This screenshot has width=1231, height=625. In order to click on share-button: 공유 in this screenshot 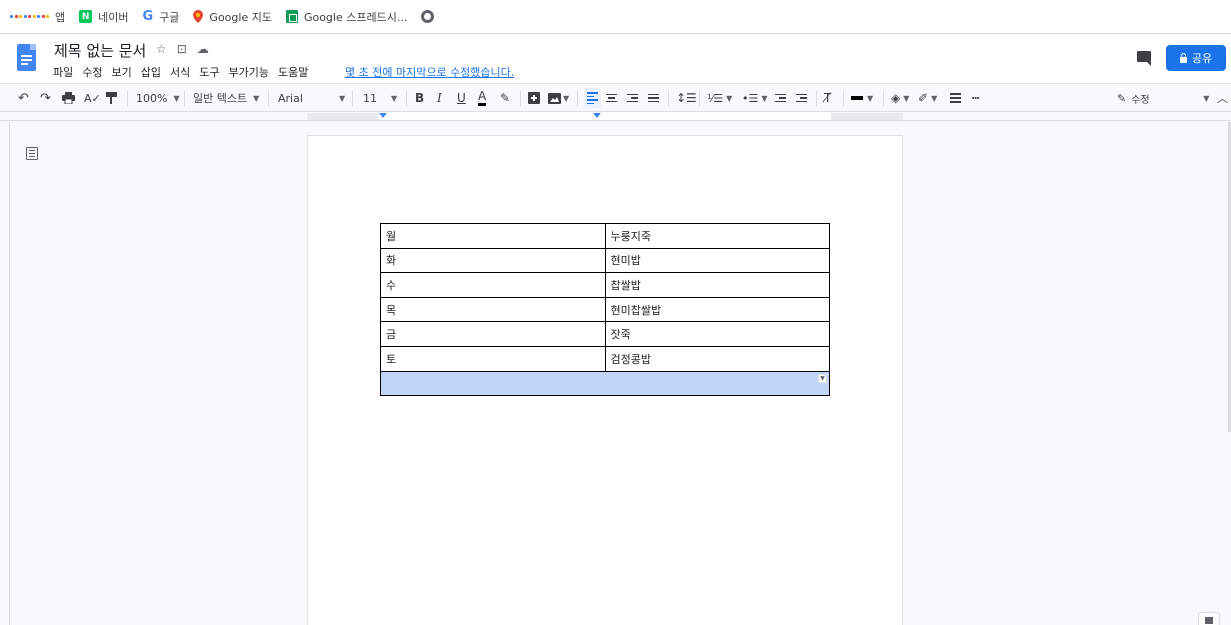, I will do `click(1196, 58)`.